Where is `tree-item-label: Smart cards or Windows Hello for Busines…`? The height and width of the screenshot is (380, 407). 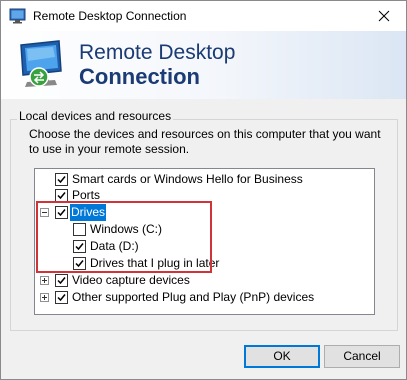
tree-item-label: Smart cards or Windows Hello for Busines… is located at coordinates (187, 179).